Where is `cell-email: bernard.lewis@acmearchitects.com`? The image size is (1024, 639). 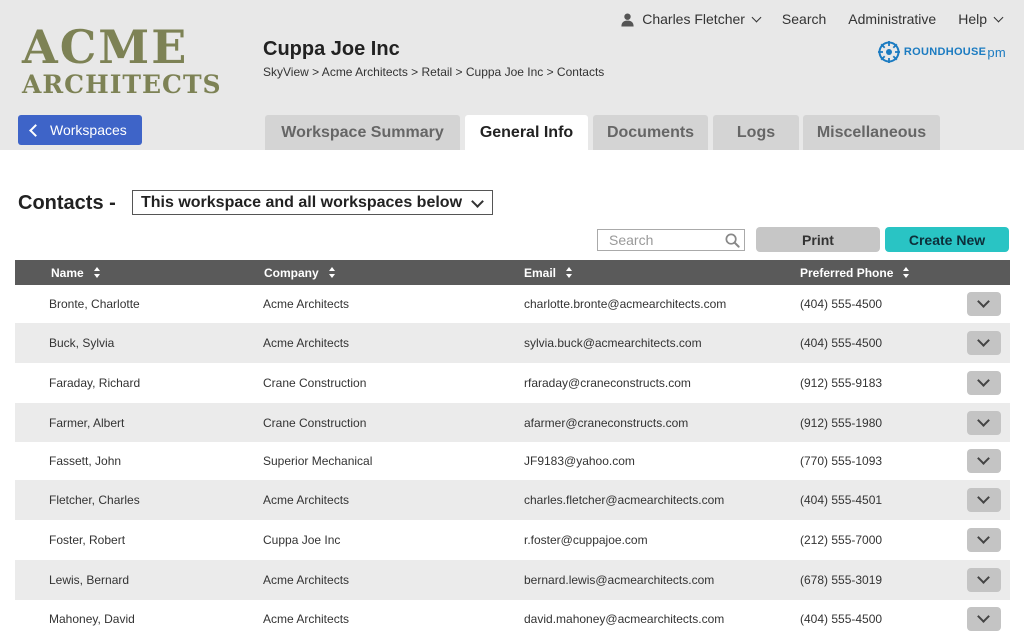 cell-email: bernard.lewis@acmearchitects.com is located at coordinates (619, 580).